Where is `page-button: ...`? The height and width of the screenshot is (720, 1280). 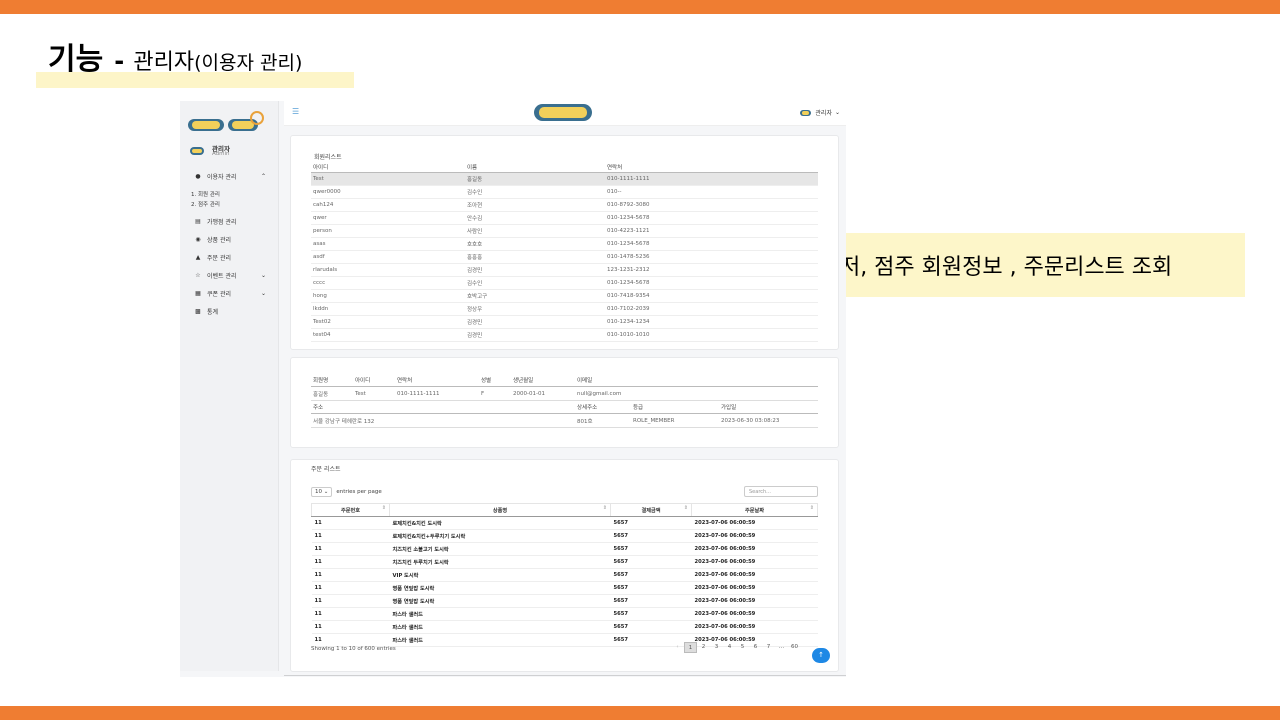 page-button: ... is located at coordinates (781, 647).